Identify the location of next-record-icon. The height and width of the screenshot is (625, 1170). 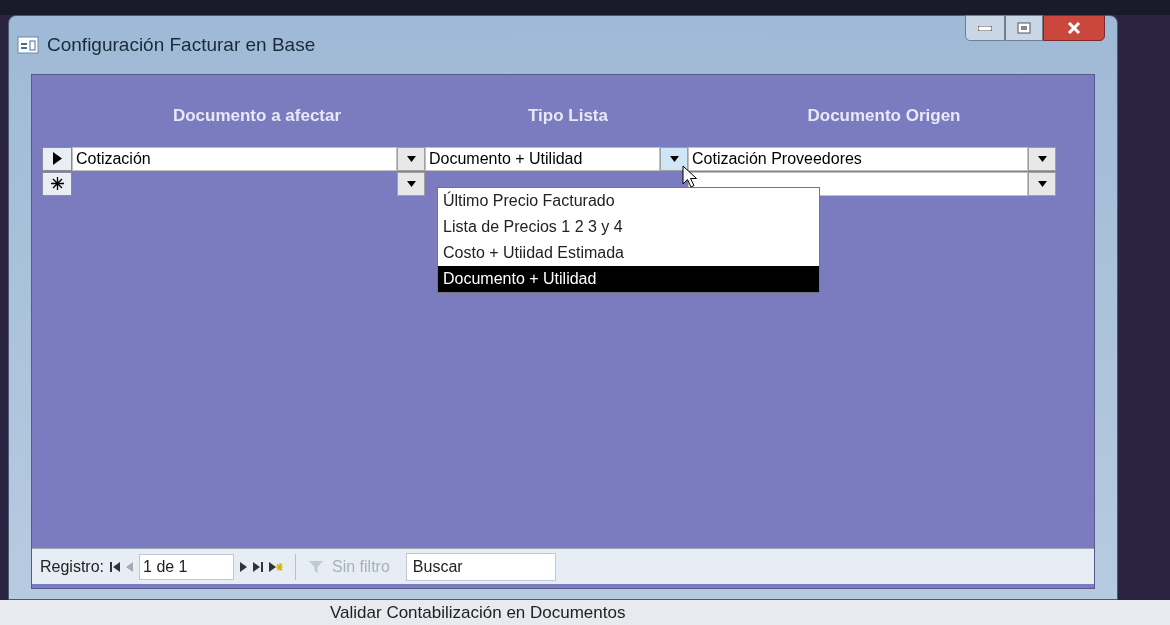
(244, 566).